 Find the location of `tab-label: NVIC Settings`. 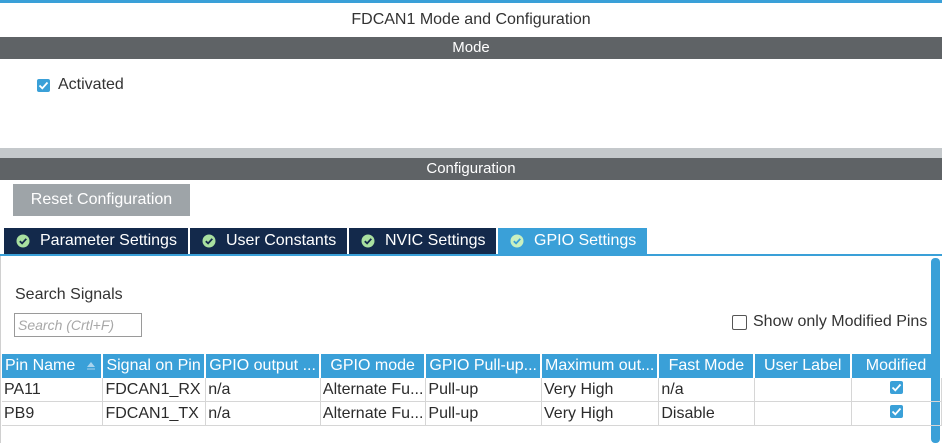

tab-label: NVIC Settings is located at coordinates (435, 240).